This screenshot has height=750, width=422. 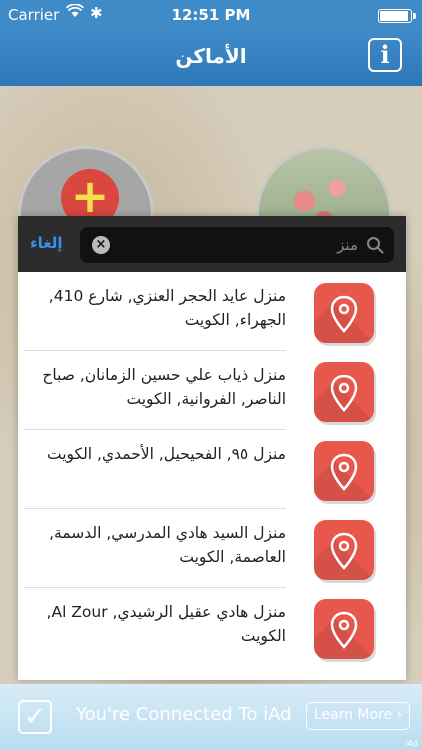 I want to click on battery-icon, so click(x=397, y=16).